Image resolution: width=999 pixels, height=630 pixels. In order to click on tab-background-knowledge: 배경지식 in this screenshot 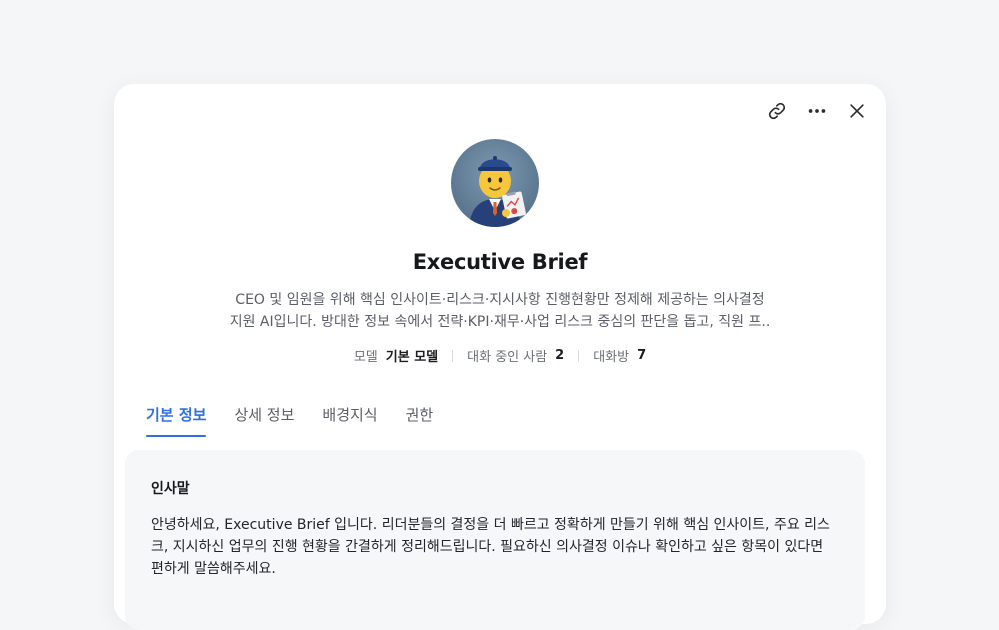, I will do `click(349, 420)`.